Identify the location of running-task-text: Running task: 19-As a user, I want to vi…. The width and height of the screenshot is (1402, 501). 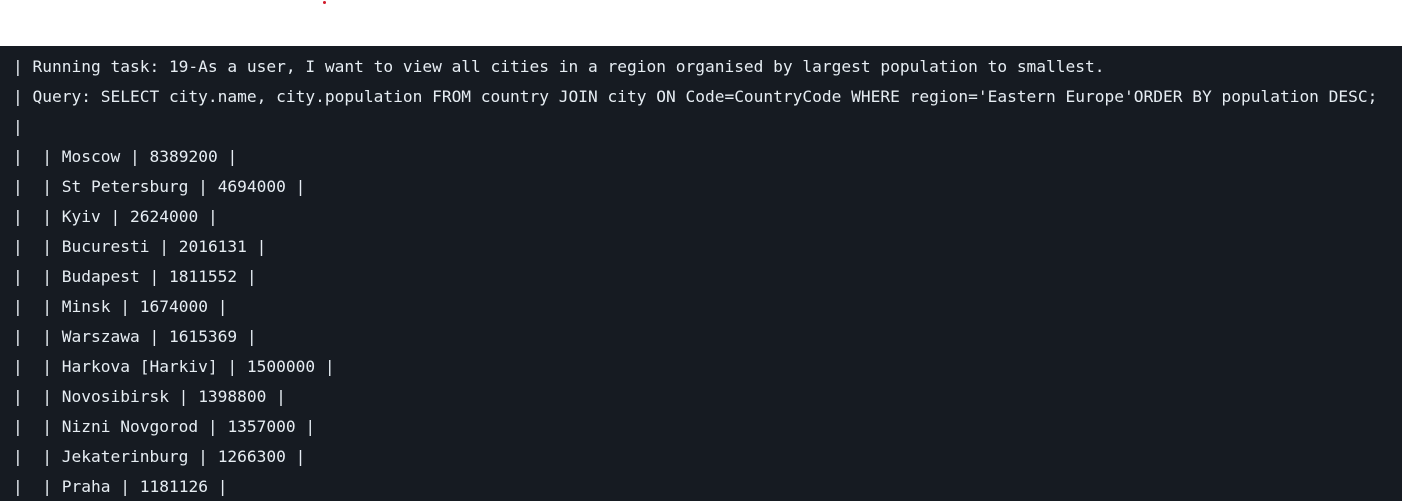
(568, 66).